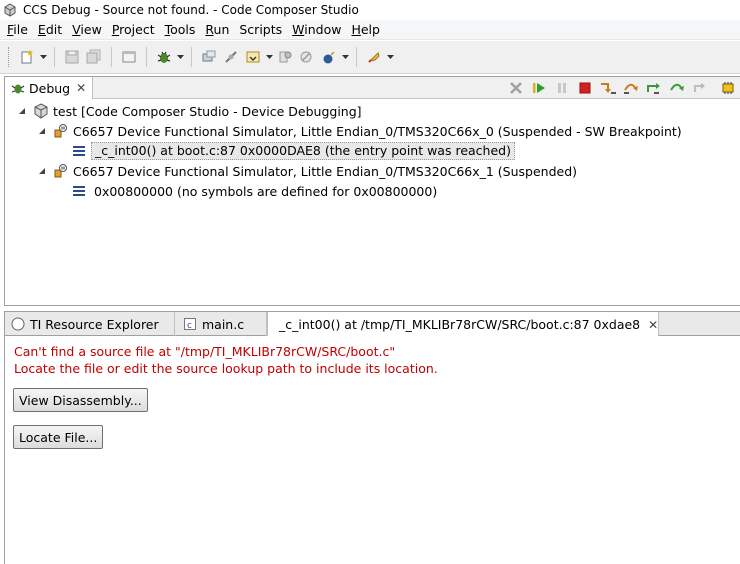  I want to click on reset-button, so click(699, 88).